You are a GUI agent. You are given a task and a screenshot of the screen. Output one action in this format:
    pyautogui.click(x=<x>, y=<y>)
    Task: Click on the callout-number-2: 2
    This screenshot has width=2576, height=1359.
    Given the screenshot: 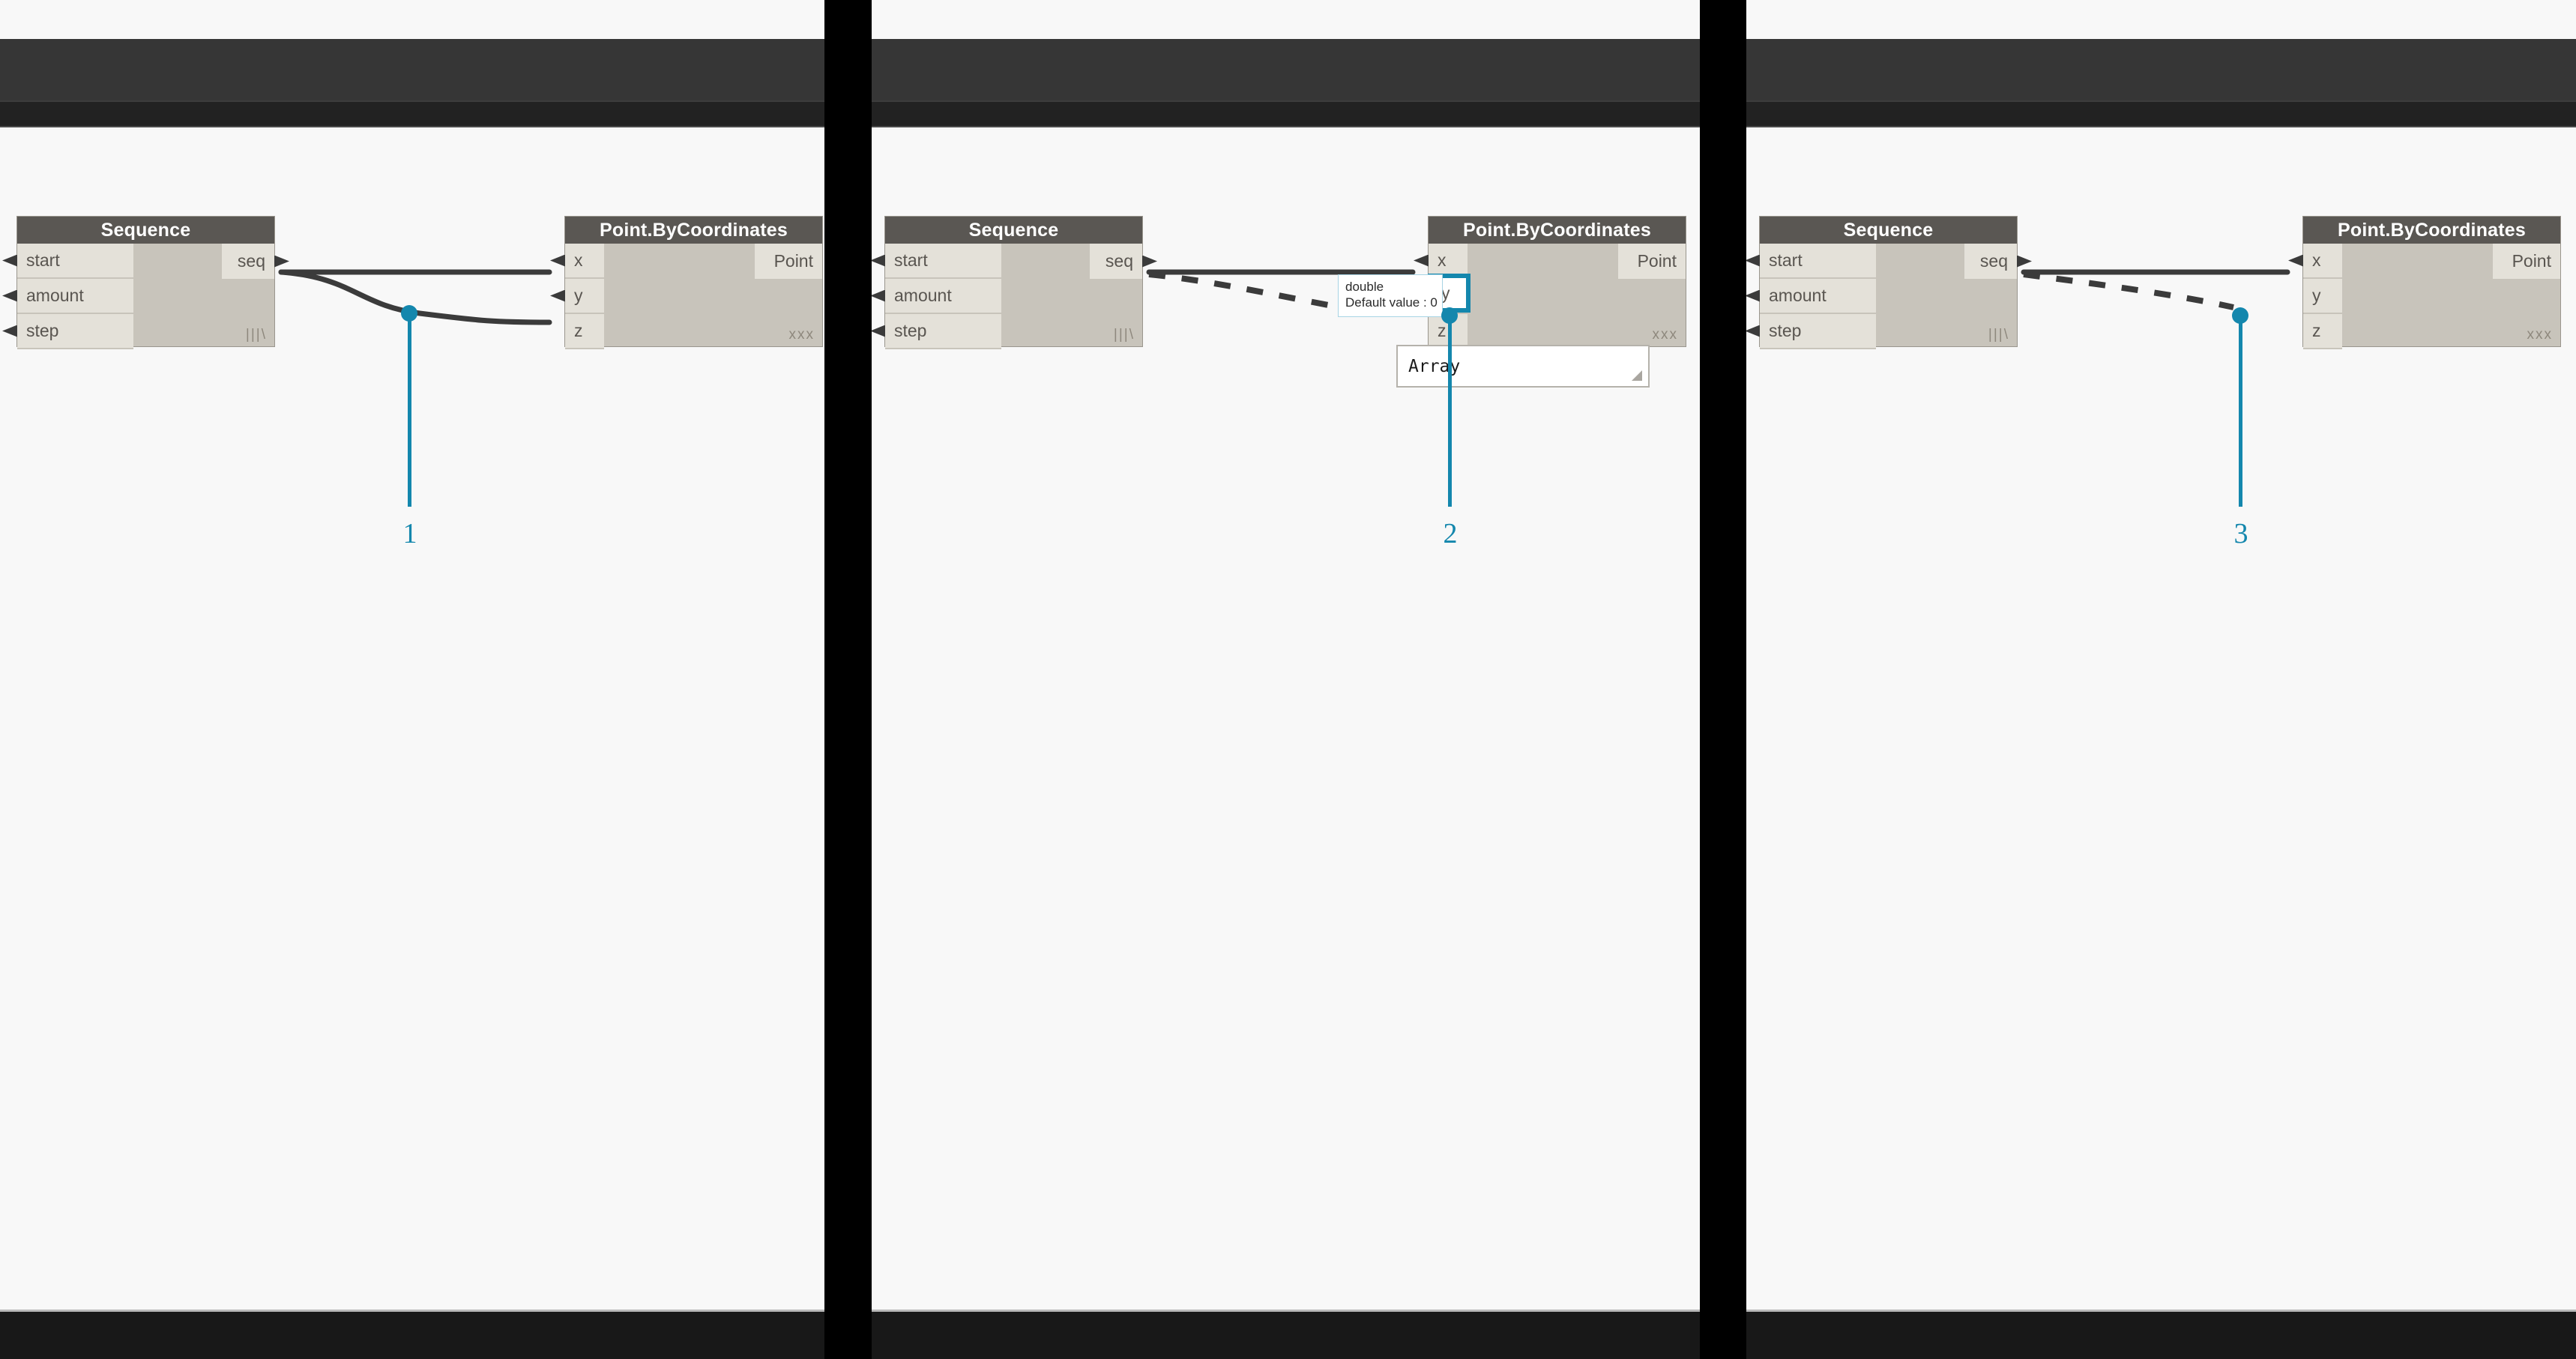 What is the action you would take?
    pyautogui.click(x=1450, y=533)
    